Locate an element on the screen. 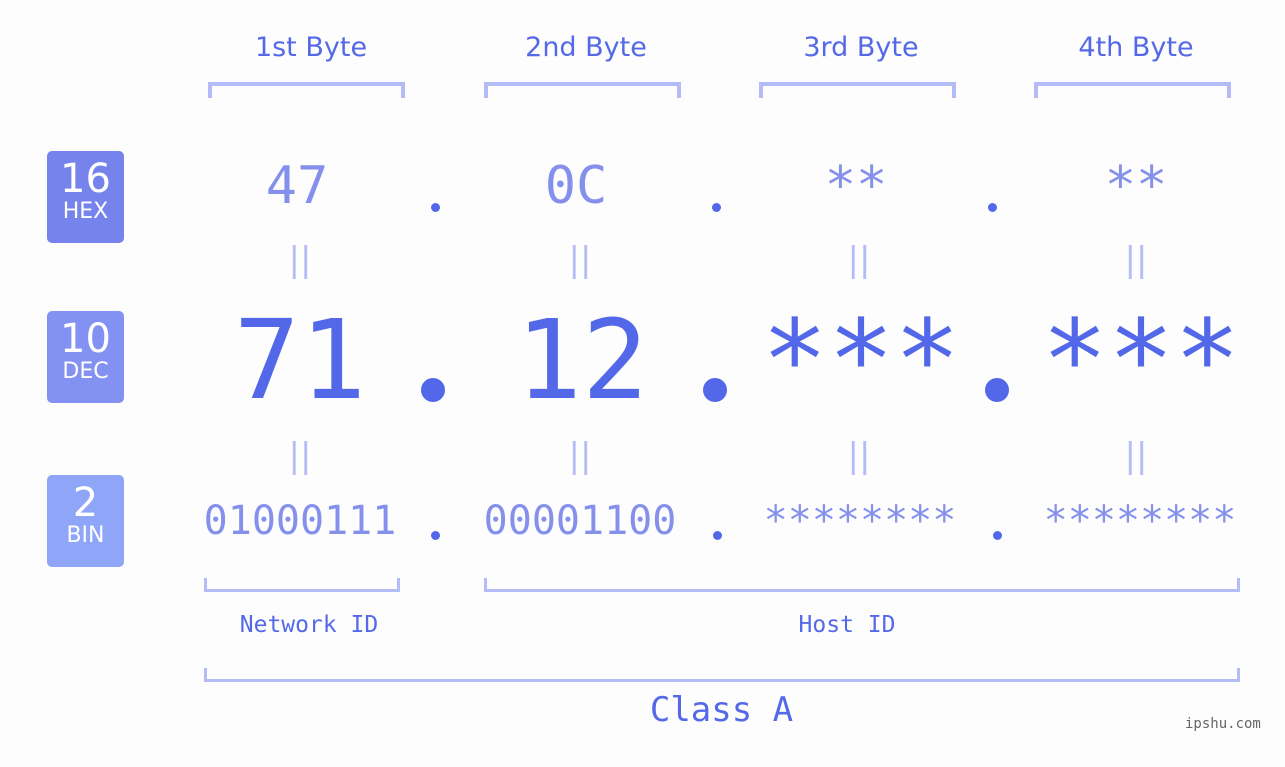 This screenshot has width=1285, height=767. hex-base-number: 16 is located at coordinates (85, 179).